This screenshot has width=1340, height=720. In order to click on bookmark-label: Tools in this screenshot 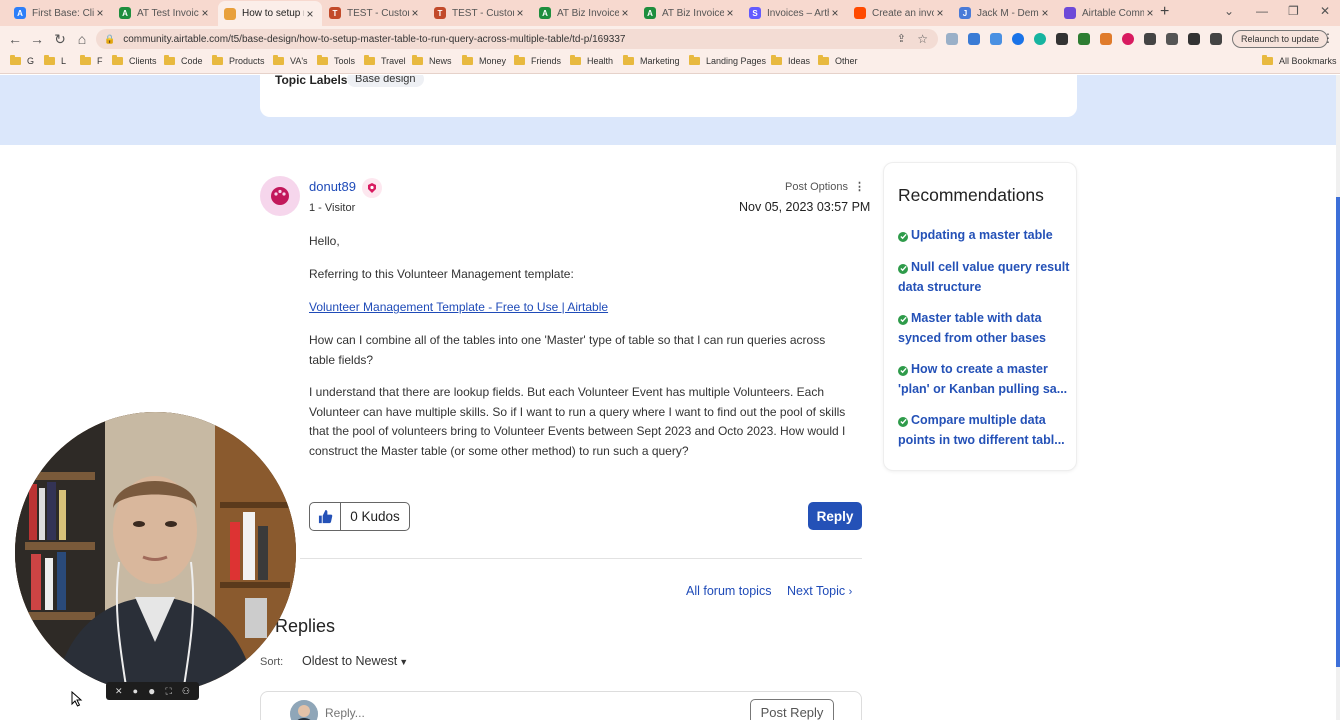, I will do `click(345, 61)`.